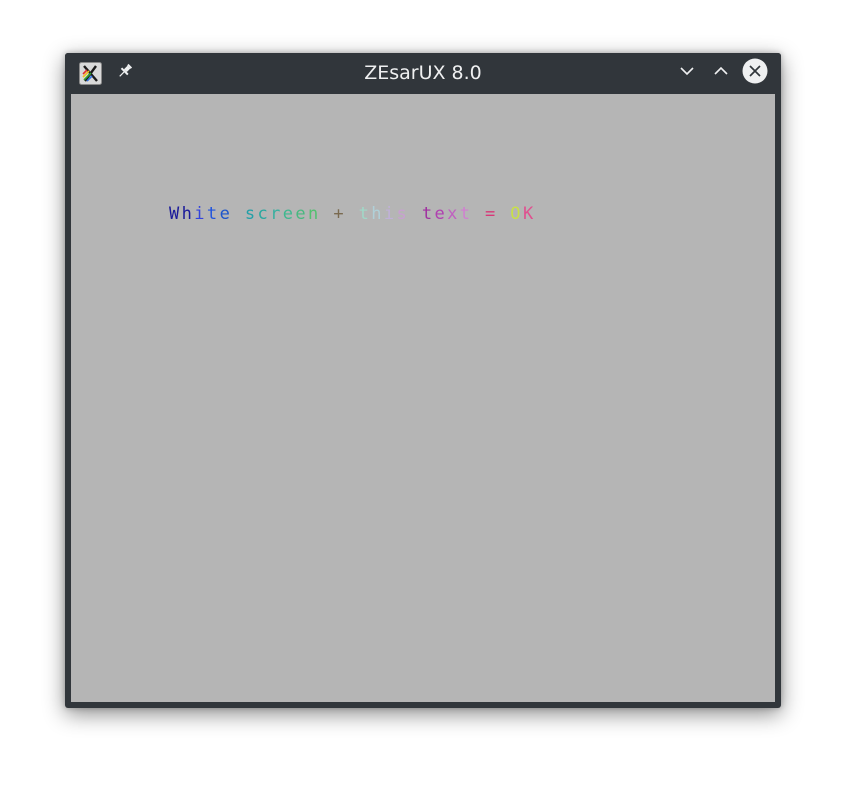 This screenshot has height=785, width=846. Describe the element at coordinates (529, 214) in the screenshot. I see `screen-char: K` at that location.